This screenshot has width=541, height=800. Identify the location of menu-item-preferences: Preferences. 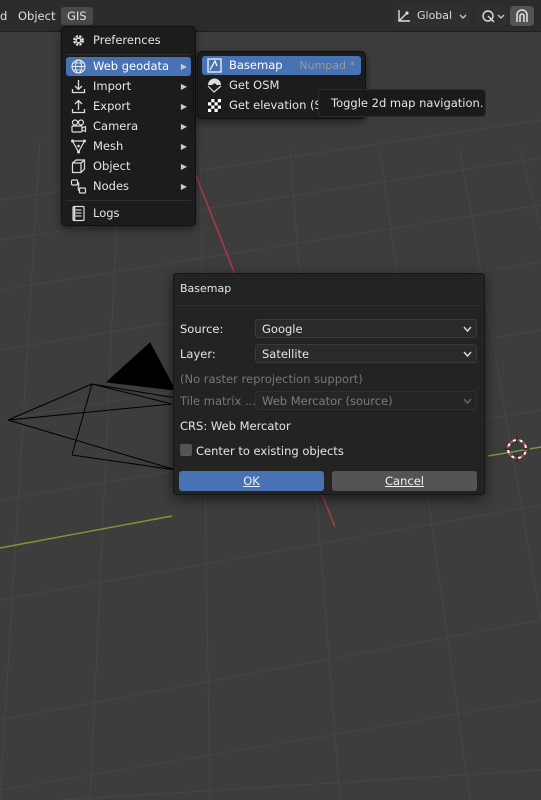
(128, 40).